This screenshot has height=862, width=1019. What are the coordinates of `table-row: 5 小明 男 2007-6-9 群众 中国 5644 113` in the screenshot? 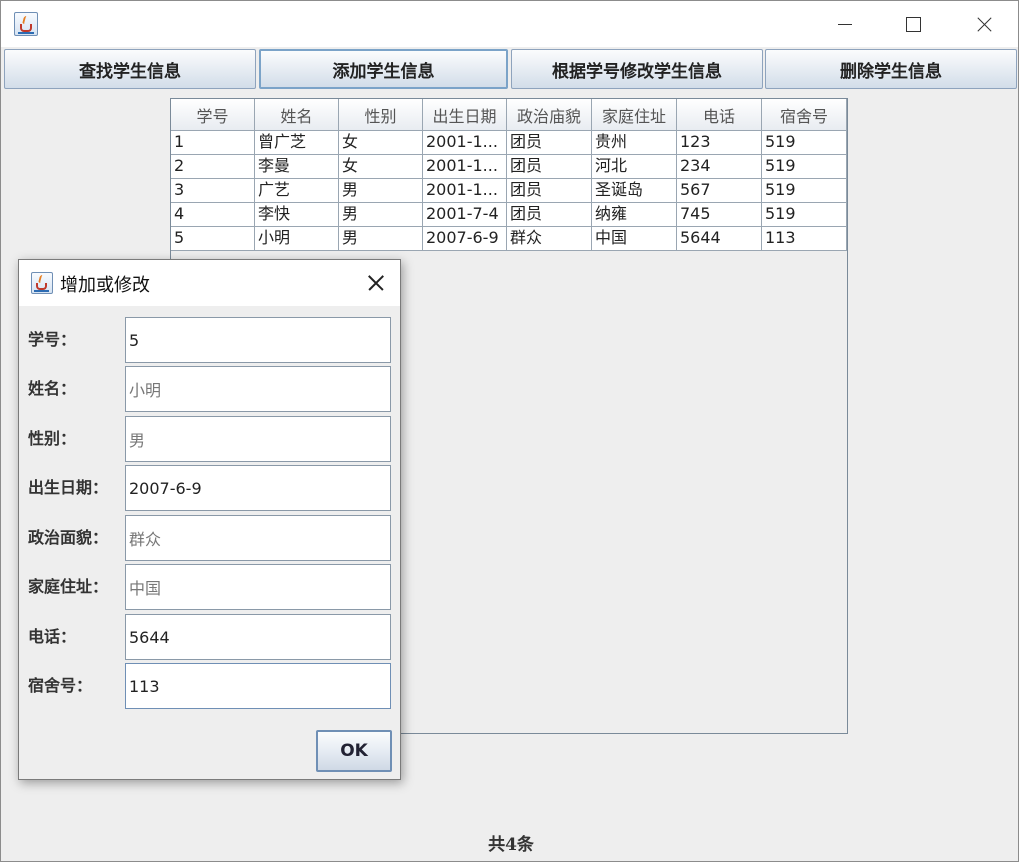 It's located at (509, 239).